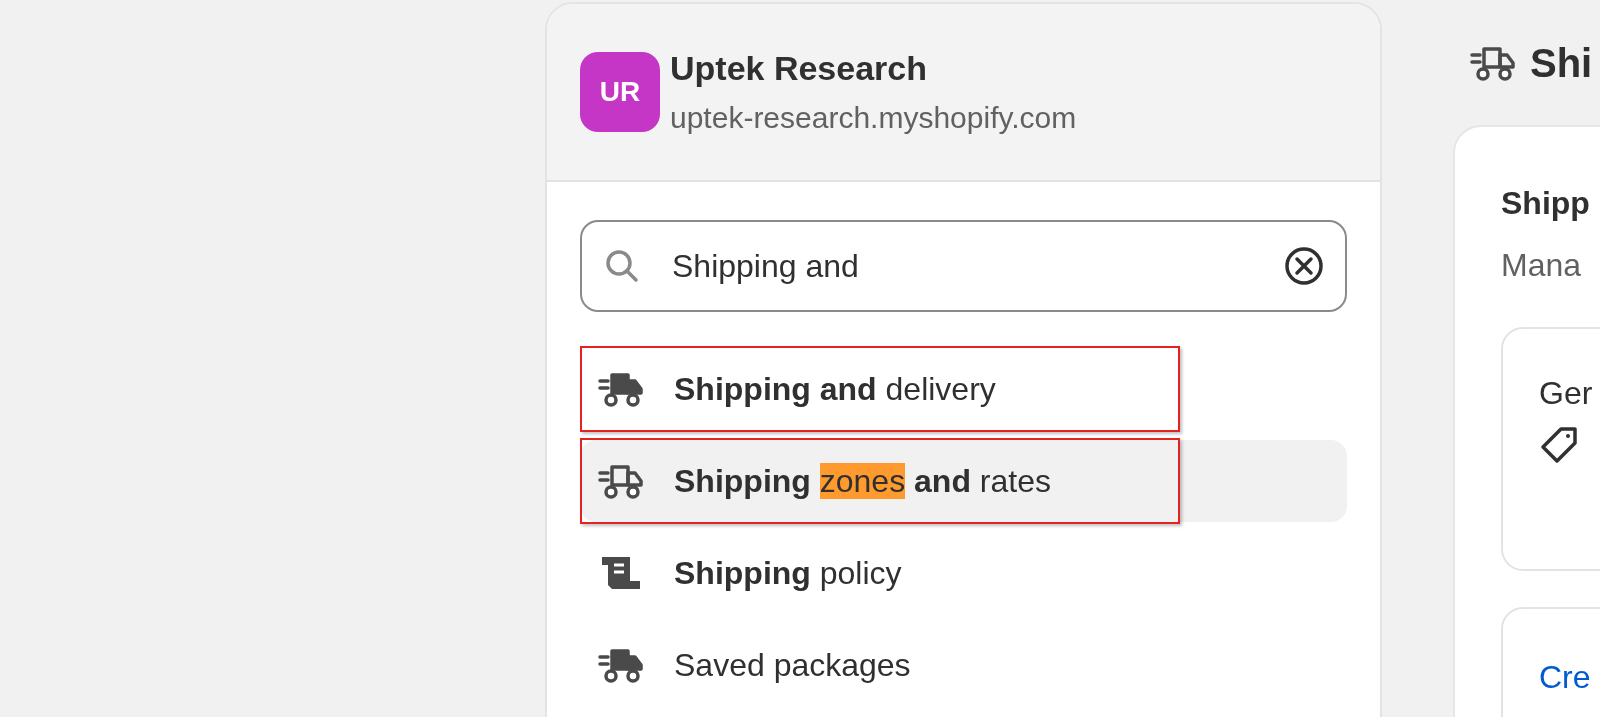 Image resolution: width=1600 pixels, height=717 pixels. What do you see at coordinates (792, 665) in the screenshot?
I see `result-label: Saved packages` at bounding box center [792, 665].